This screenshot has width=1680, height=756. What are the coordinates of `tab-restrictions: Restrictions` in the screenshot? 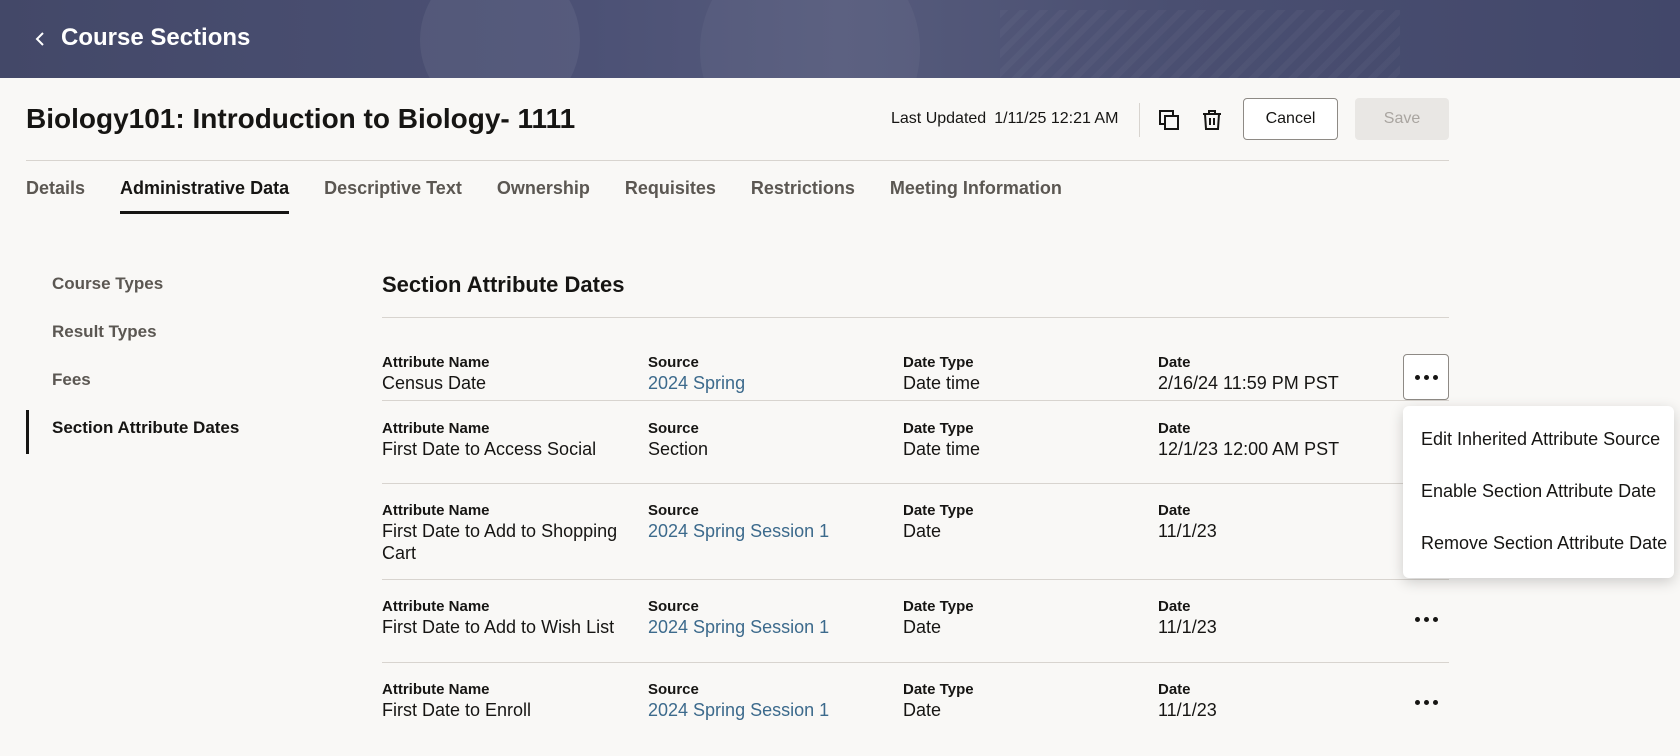 It's located at (803, 189).